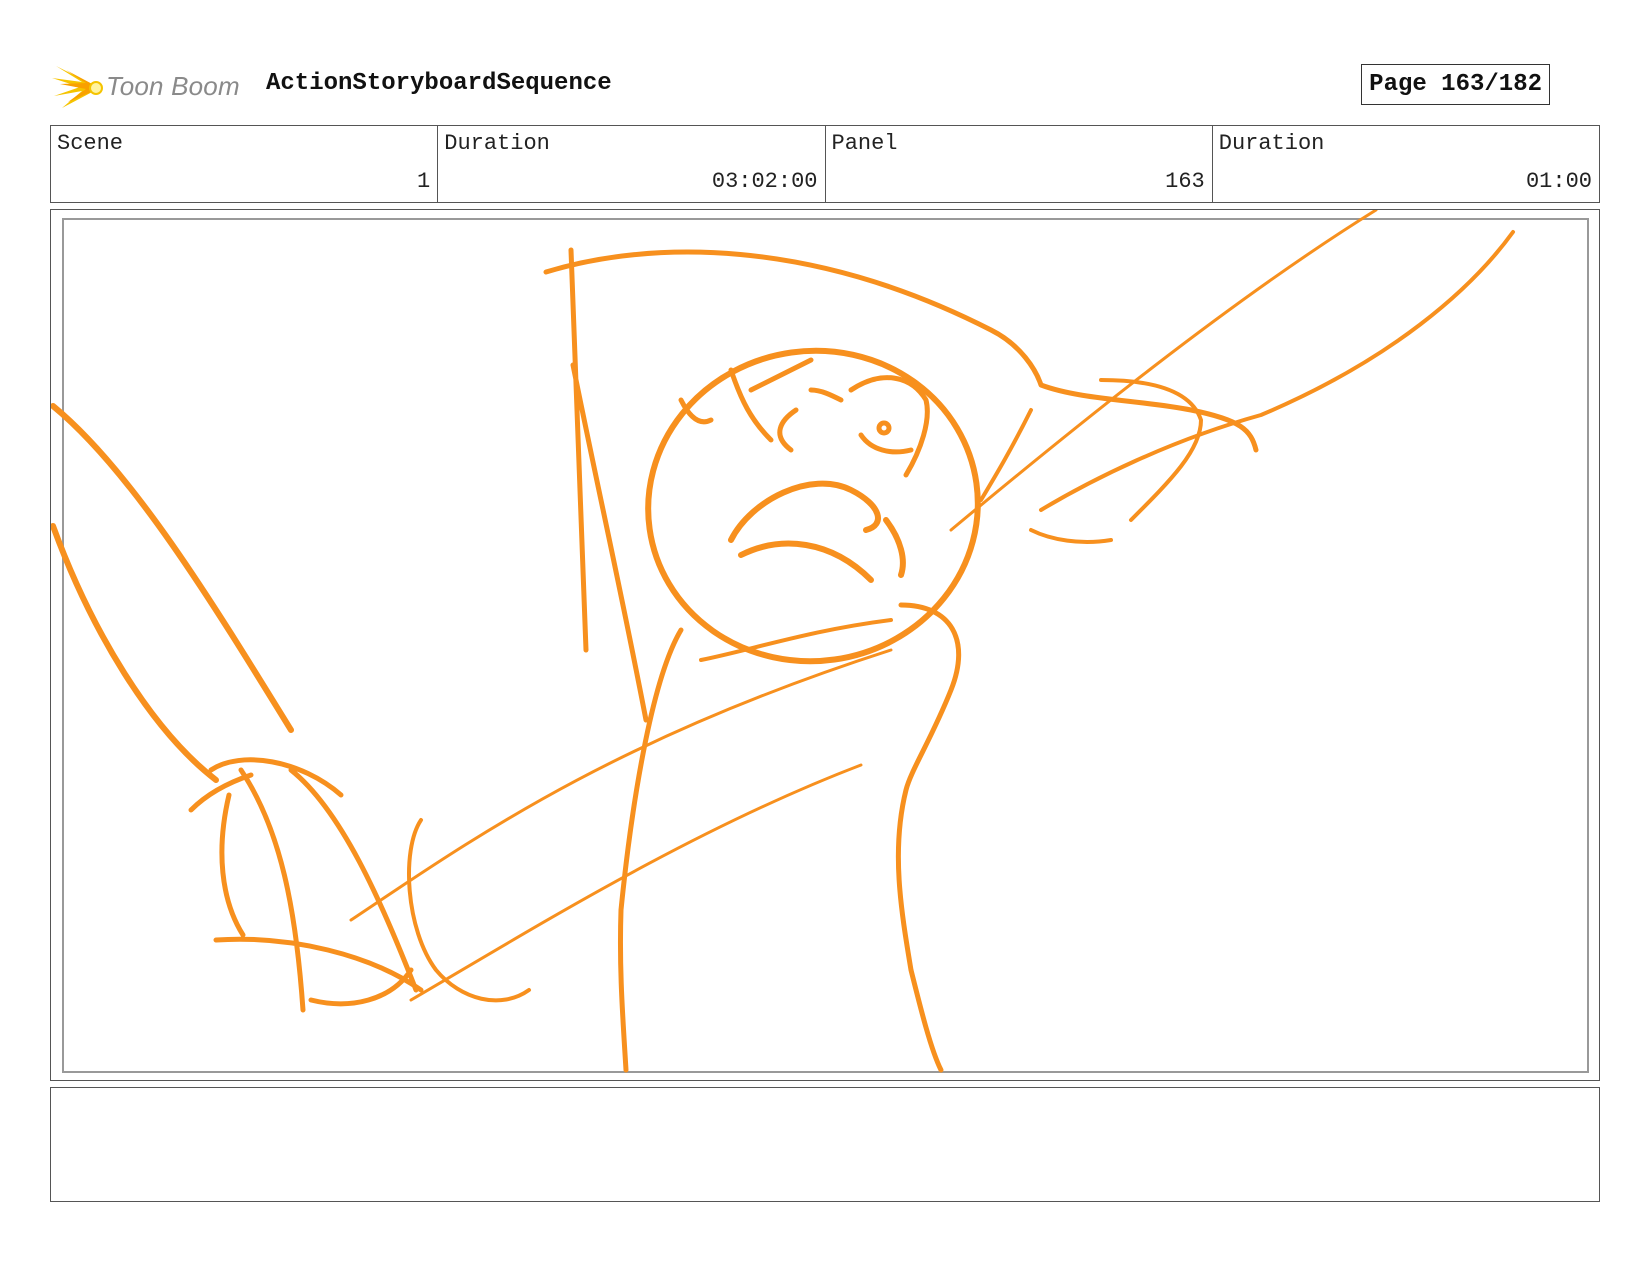  What do you see at coordinates (173, 85) in the screenshot?
I see `logo-text: Toon Boom` at bounding box center [173, 85].